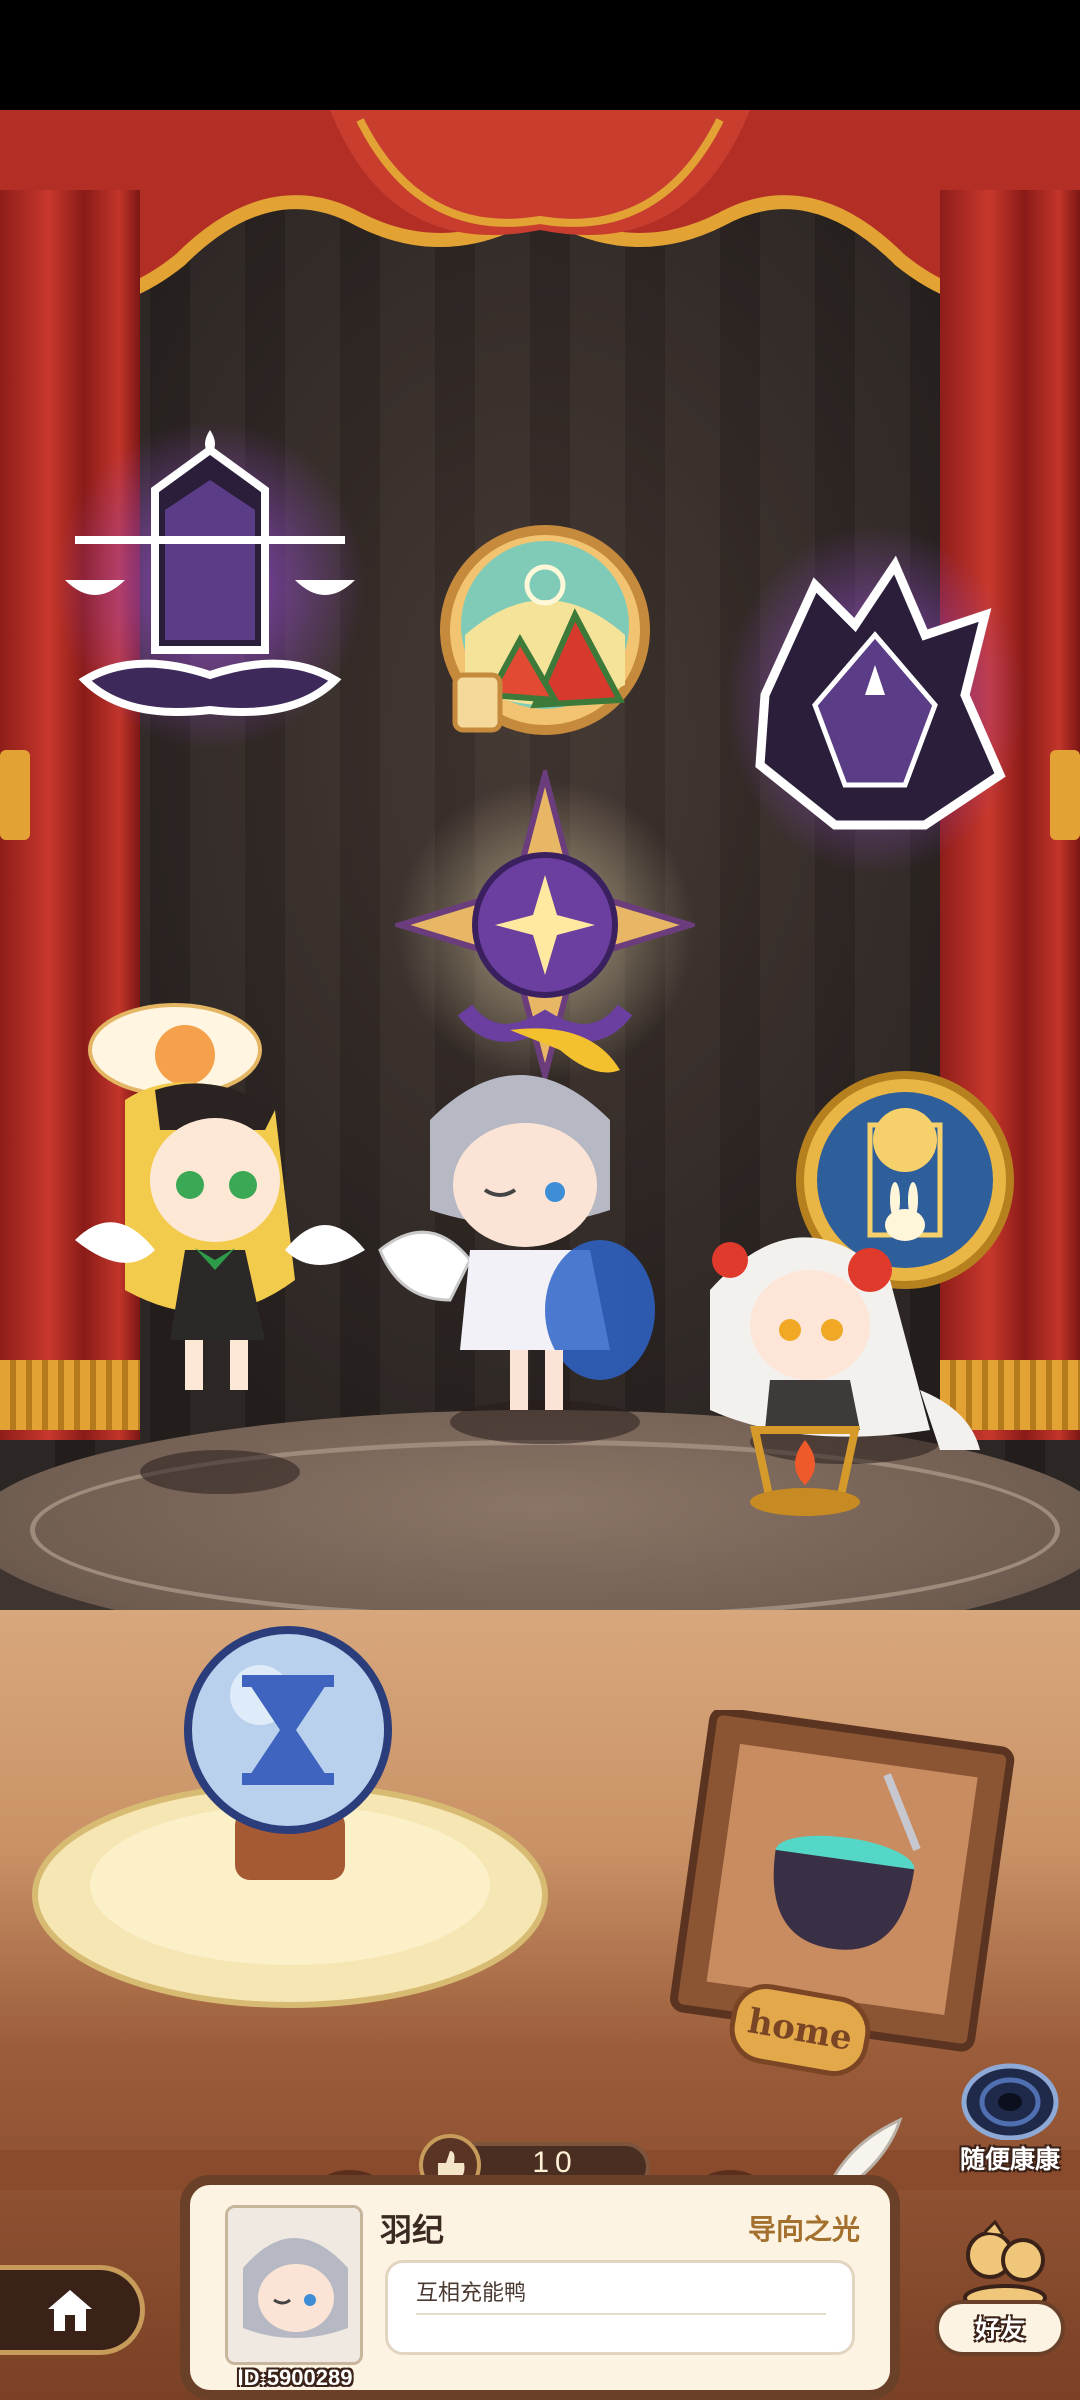 This screenshot has width=1080, height=2400. What do you see at coordinates (1010, 2101) in the screenshot?
I see `portal-swirl-icon` at bounding box center [1010, 2101].